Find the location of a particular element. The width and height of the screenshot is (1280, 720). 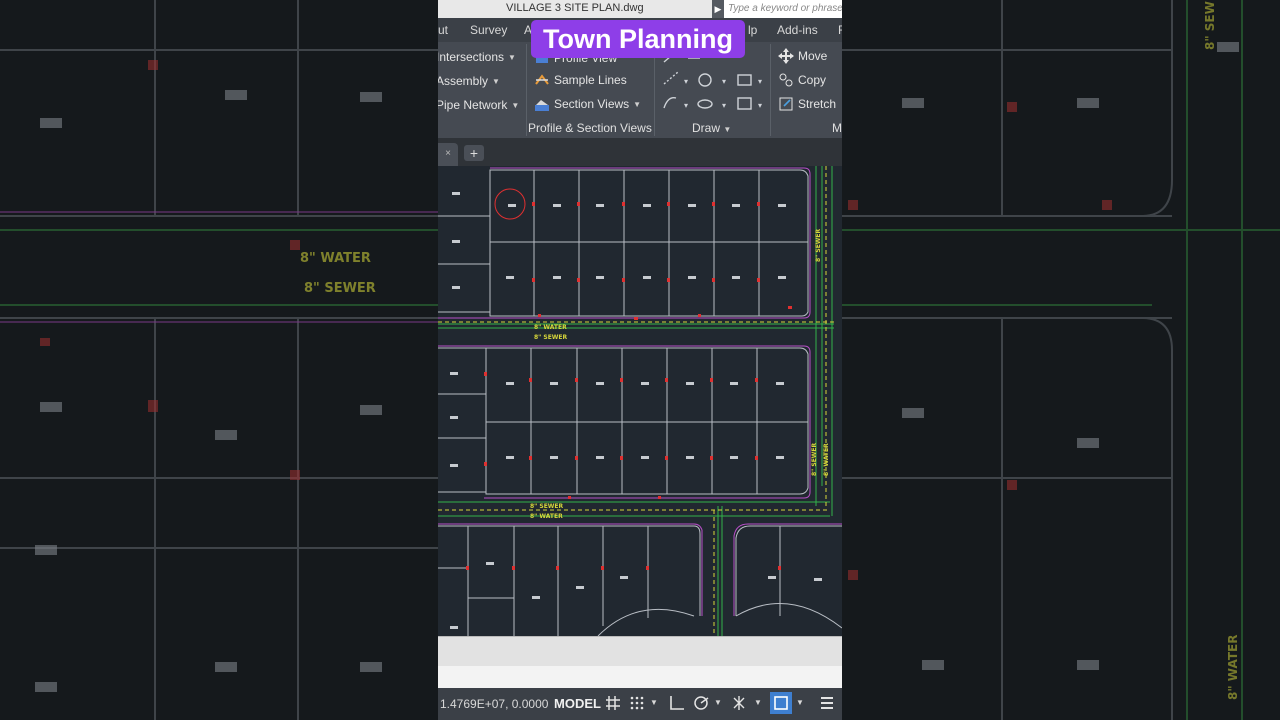

copy-button: Copy is located at coordinates (802, 80).